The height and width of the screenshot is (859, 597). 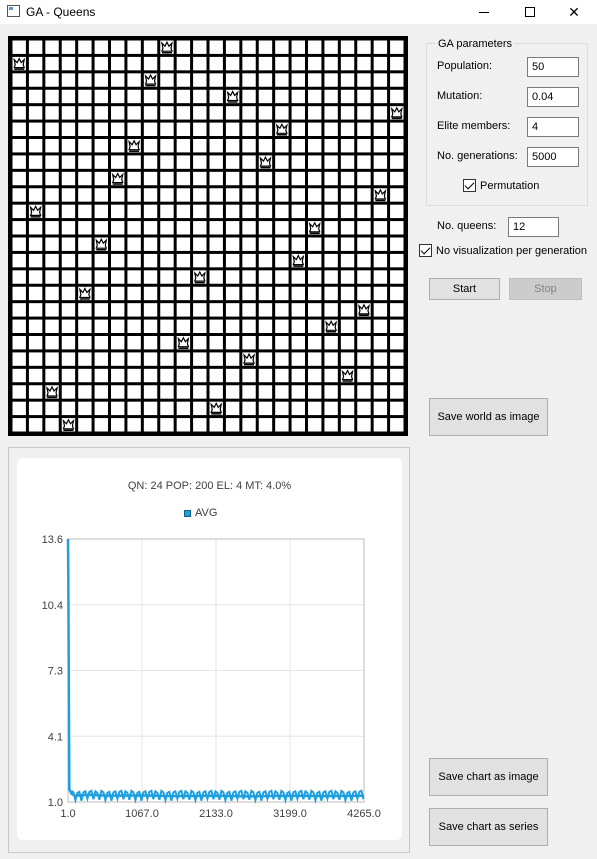 What do you see at coordinates (52, 540) in the screenshot?
I see `y-tick-label: 13.6` at bounding box center [52, 540].